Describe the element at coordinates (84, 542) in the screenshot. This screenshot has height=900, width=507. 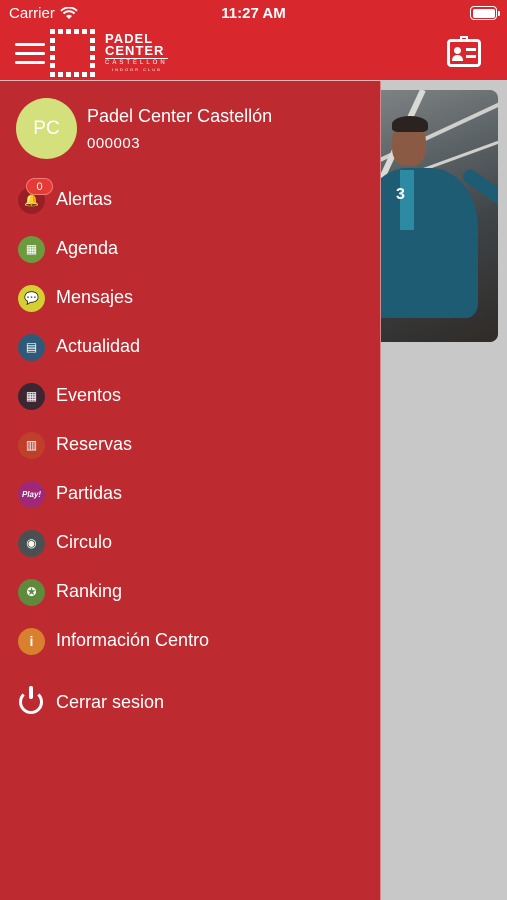
I see `menu-item-label: Circulo` at that location.